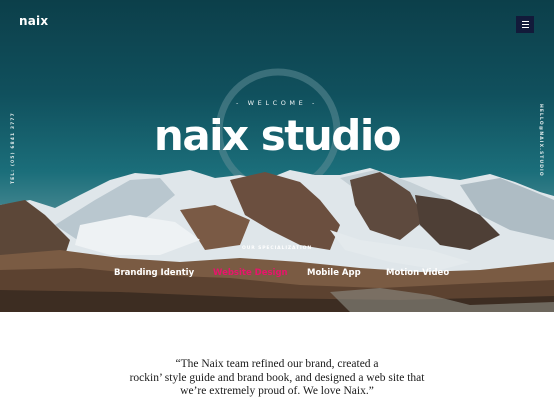  I want to click on welcome-label: - WELCOME -, so click(277, 103).